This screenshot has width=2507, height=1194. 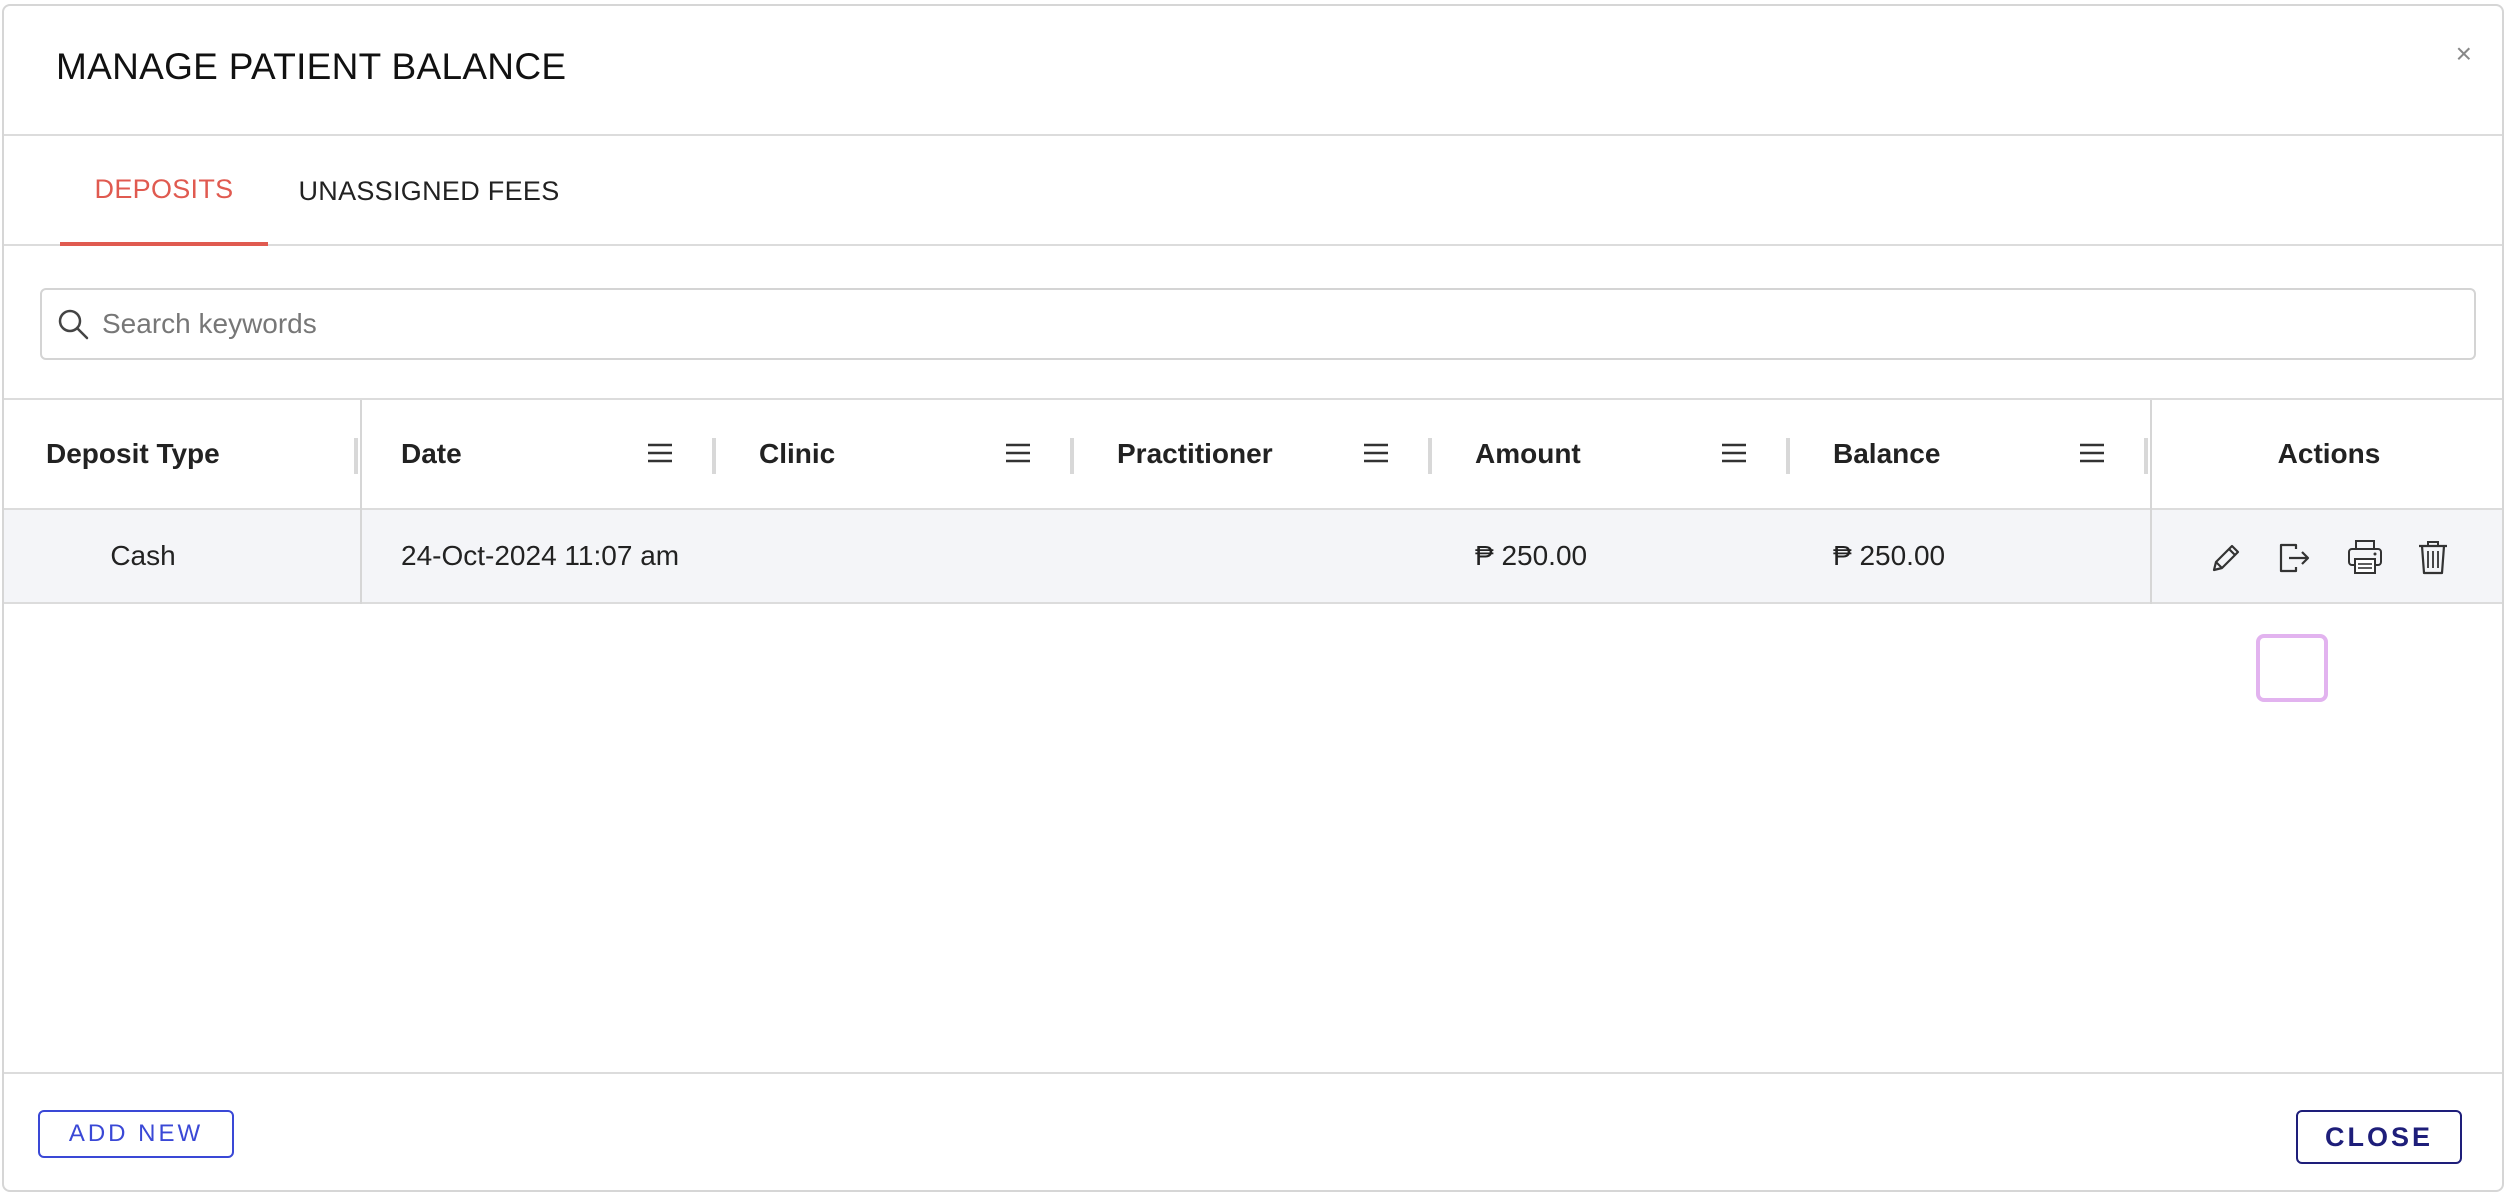 What do you see at coordinates (429, 191) in the screenshot?
I see `tab-unassigned-fees: UNASSIGNED FEES` at bounding box center [429, 191].